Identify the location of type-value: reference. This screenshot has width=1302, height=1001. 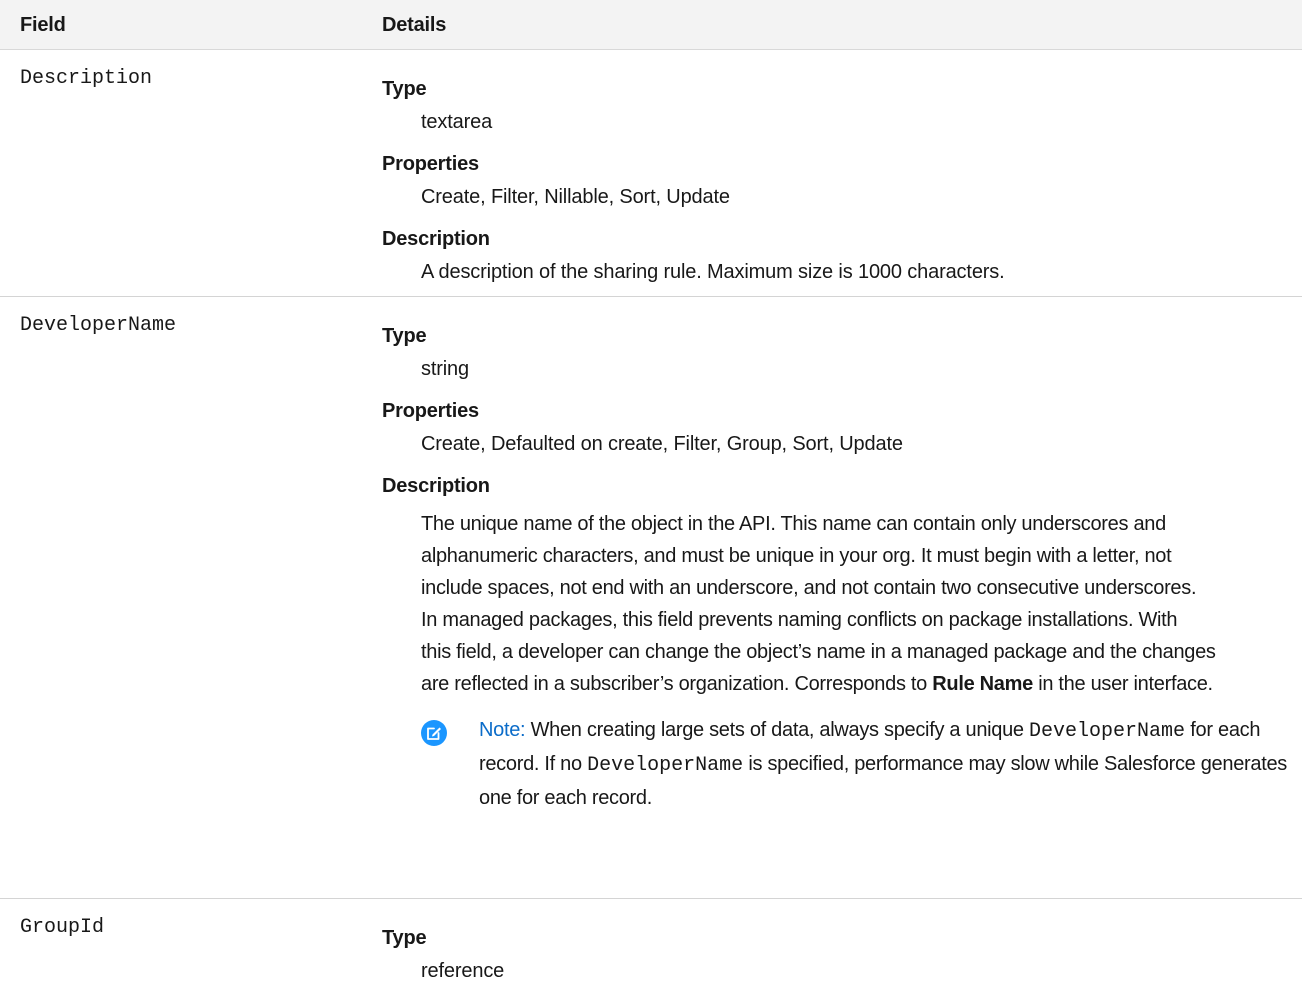
(463, 971).